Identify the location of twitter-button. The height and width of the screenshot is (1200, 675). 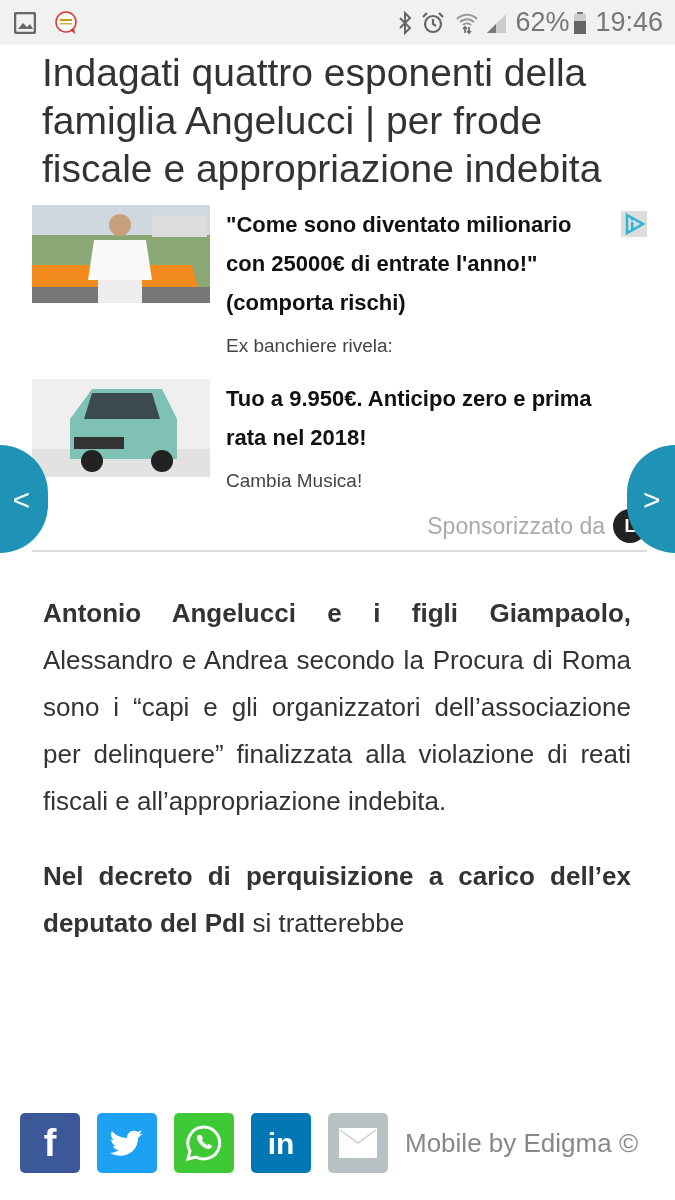
(127, 1143).